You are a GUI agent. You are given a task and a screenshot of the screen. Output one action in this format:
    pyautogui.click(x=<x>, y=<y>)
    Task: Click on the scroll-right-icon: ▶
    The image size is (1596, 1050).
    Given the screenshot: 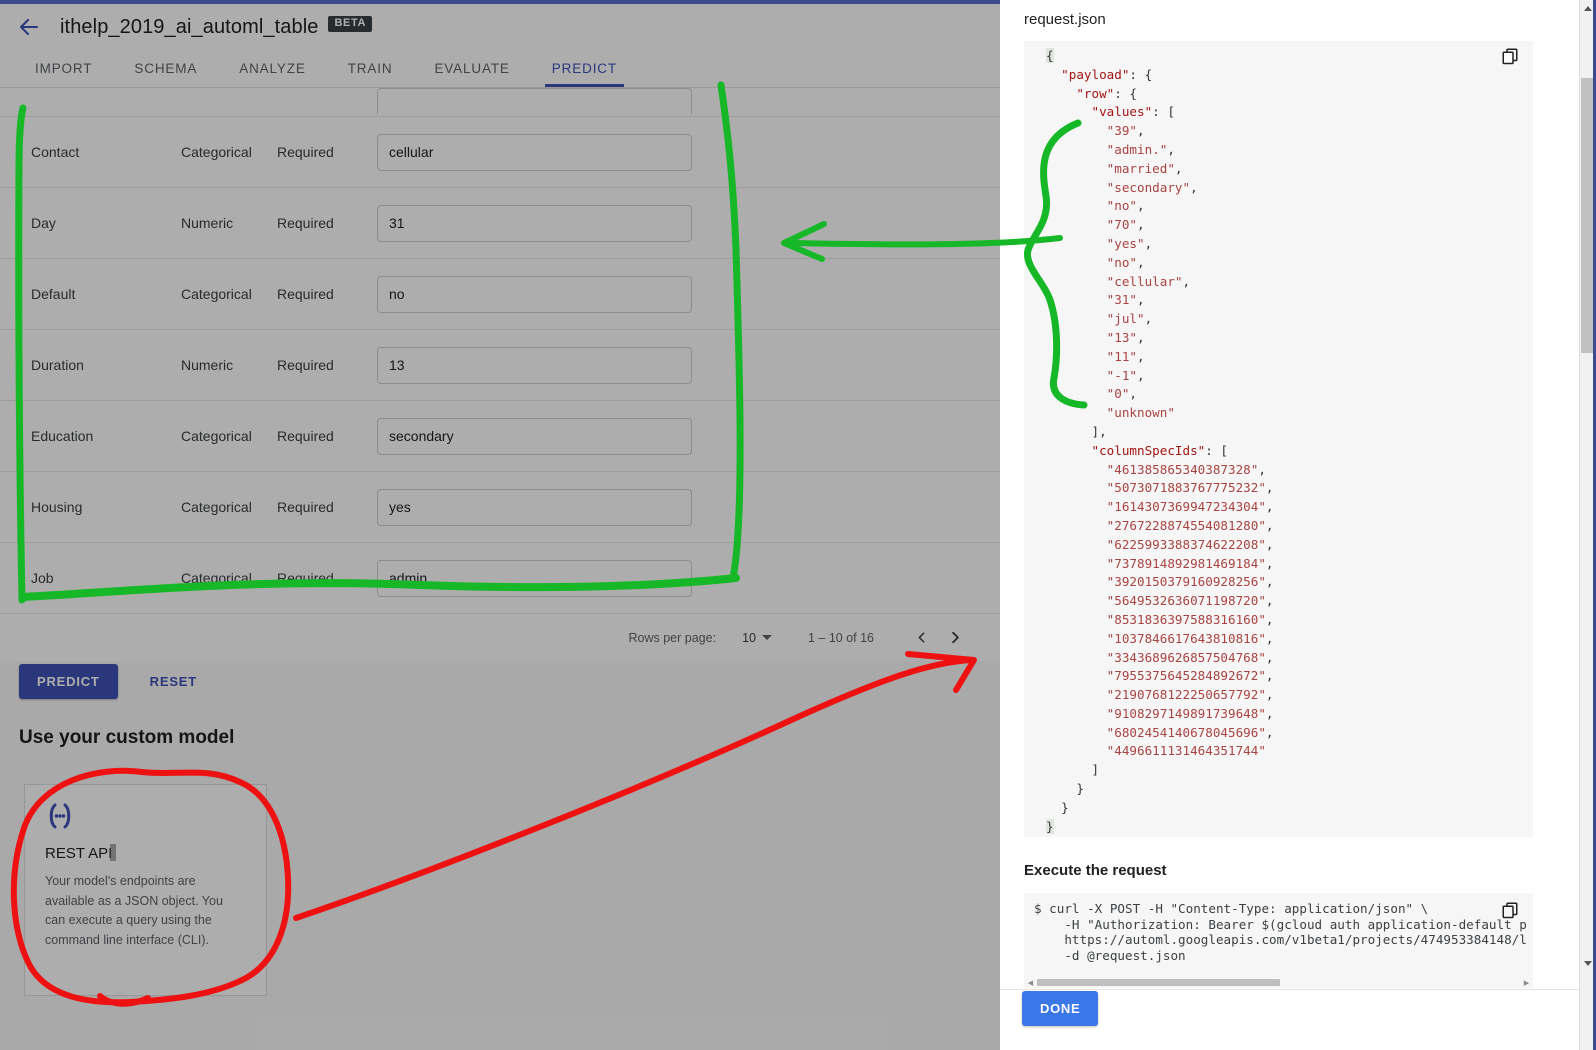 What is the action you would take?
    pyautogui.click(x=1526, y=983)
    